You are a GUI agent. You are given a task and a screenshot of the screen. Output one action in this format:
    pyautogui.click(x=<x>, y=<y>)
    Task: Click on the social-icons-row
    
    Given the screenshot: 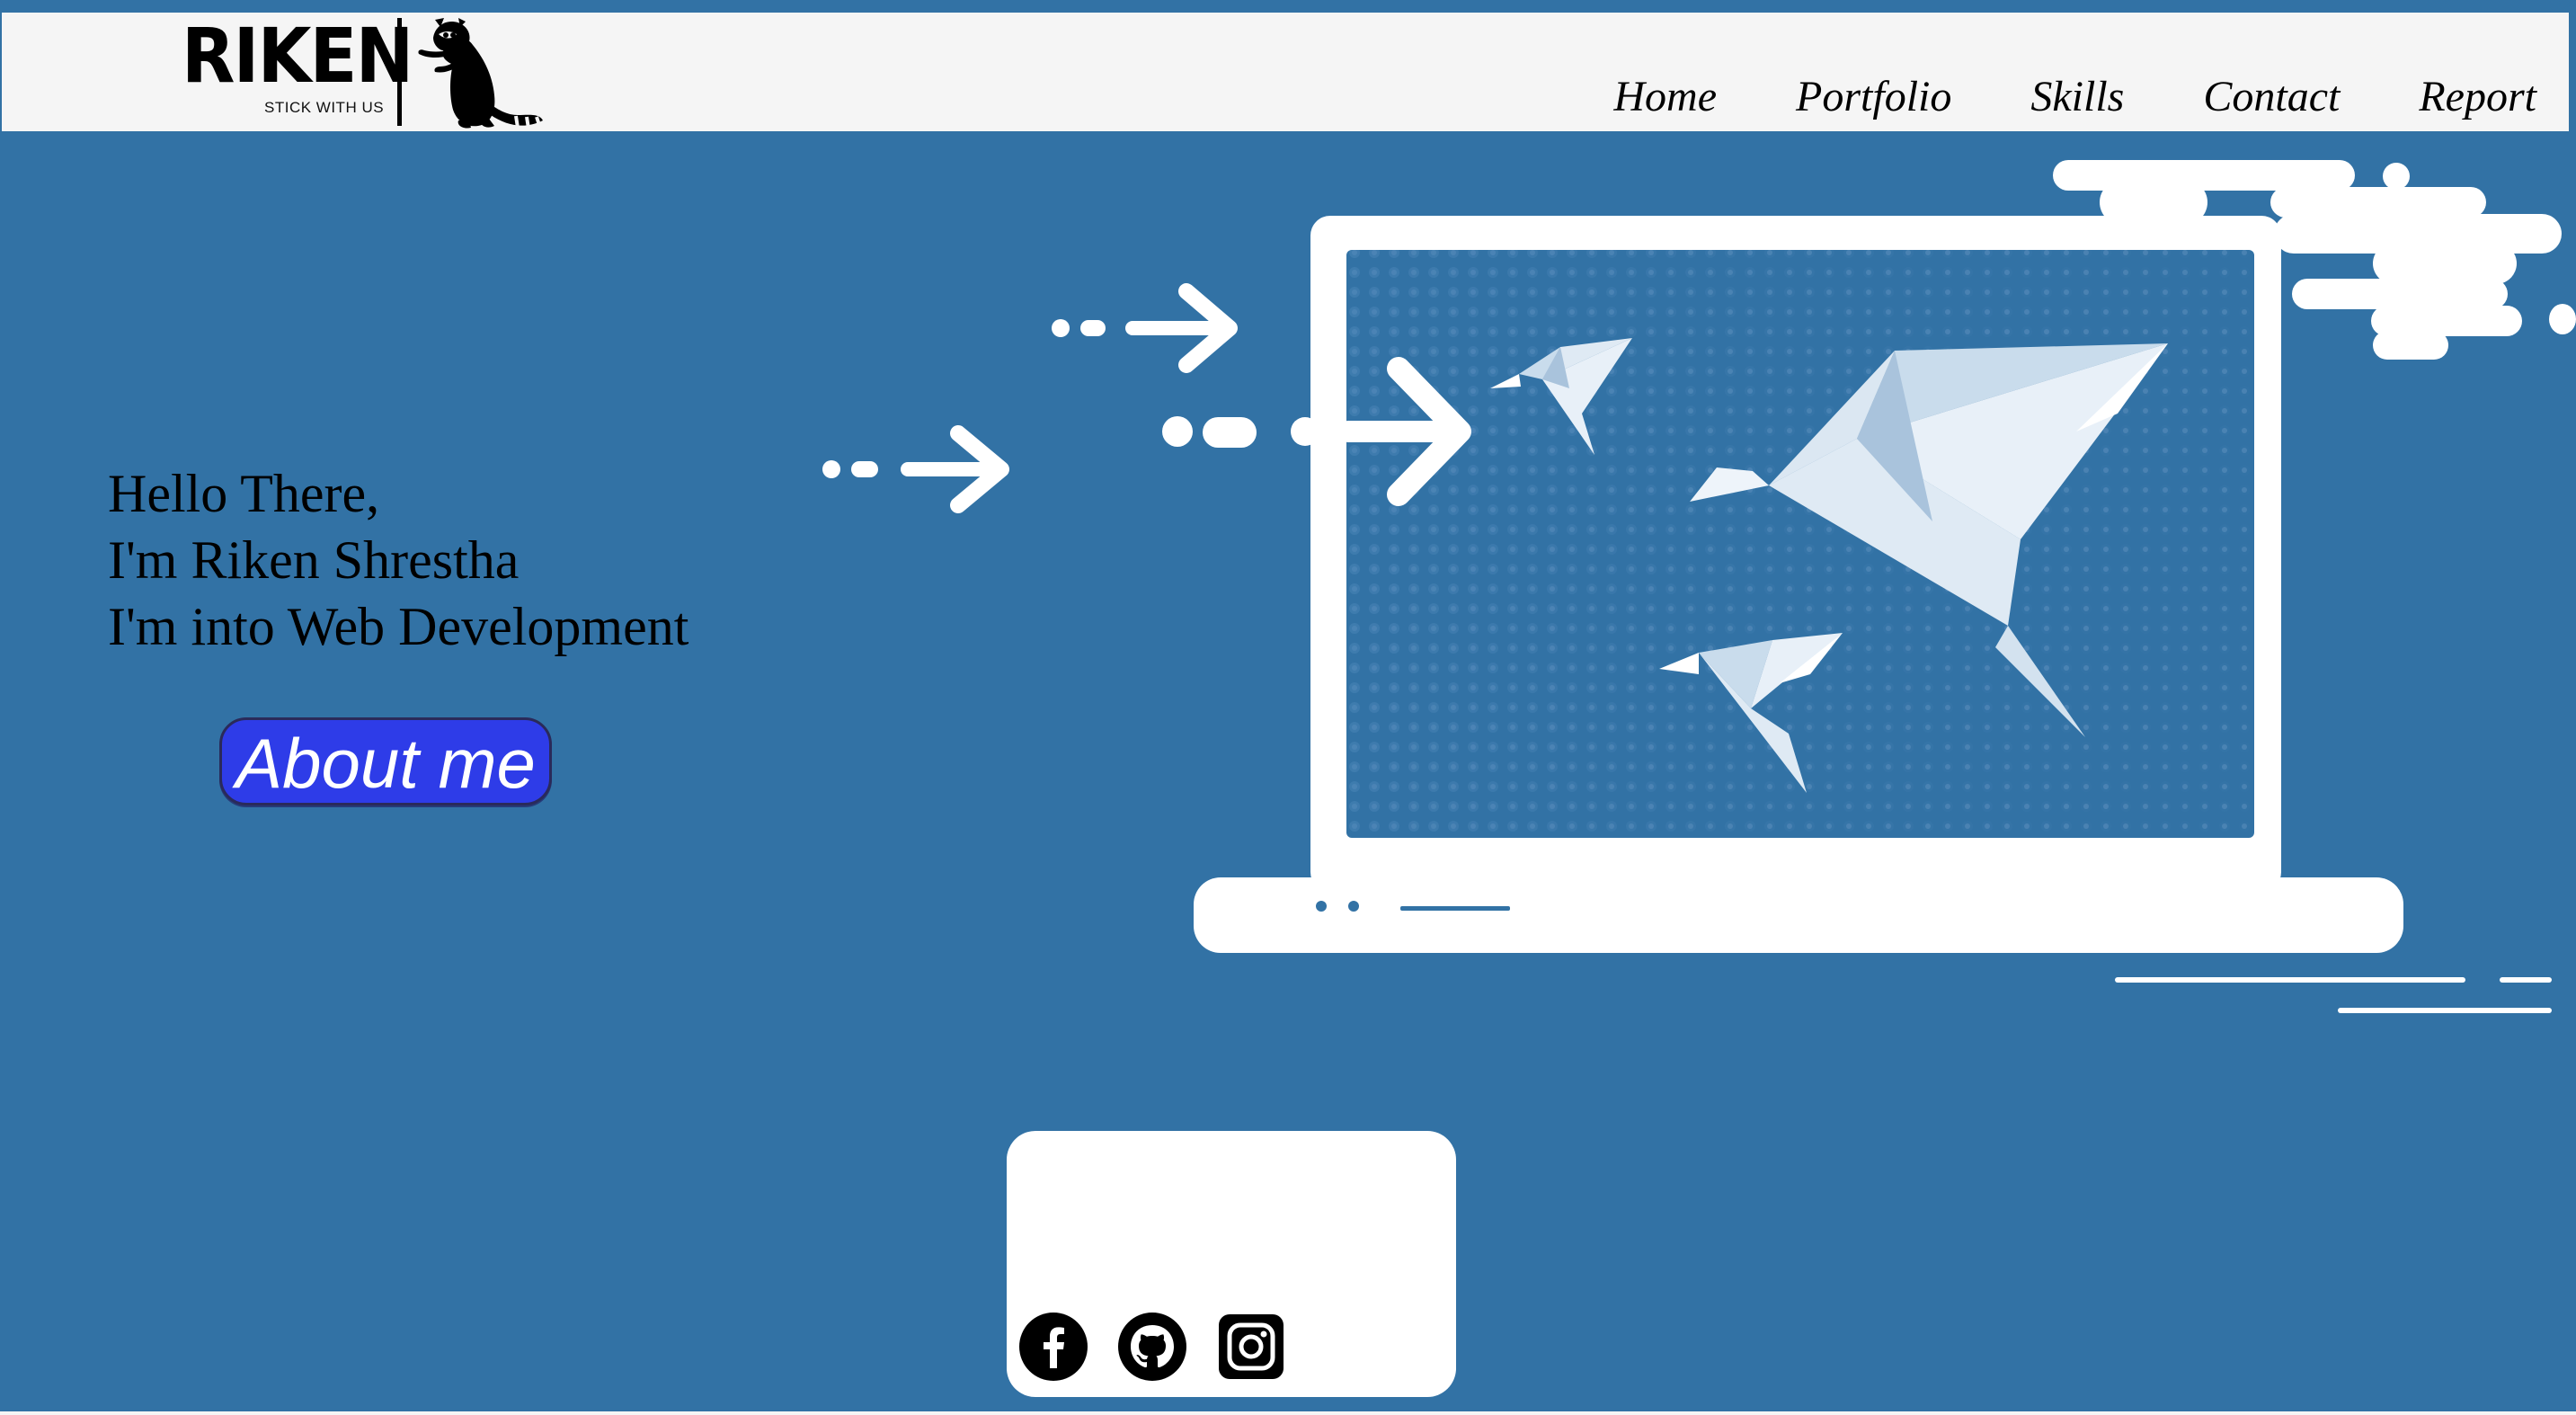 What is the action you would take?
    pyautogui.click(x=1152, y=1347)
    